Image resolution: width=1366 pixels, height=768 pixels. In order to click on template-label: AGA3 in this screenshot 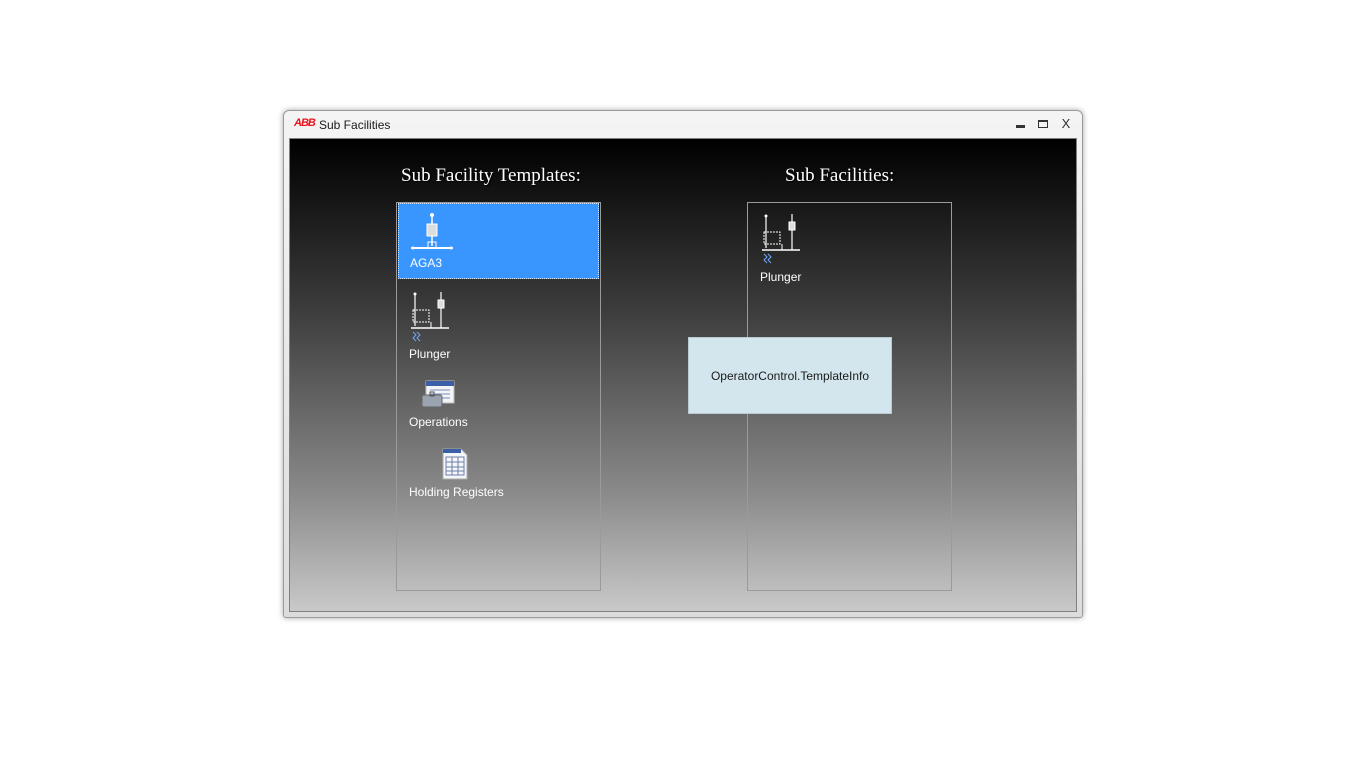, I will do `click(426, 263)`.